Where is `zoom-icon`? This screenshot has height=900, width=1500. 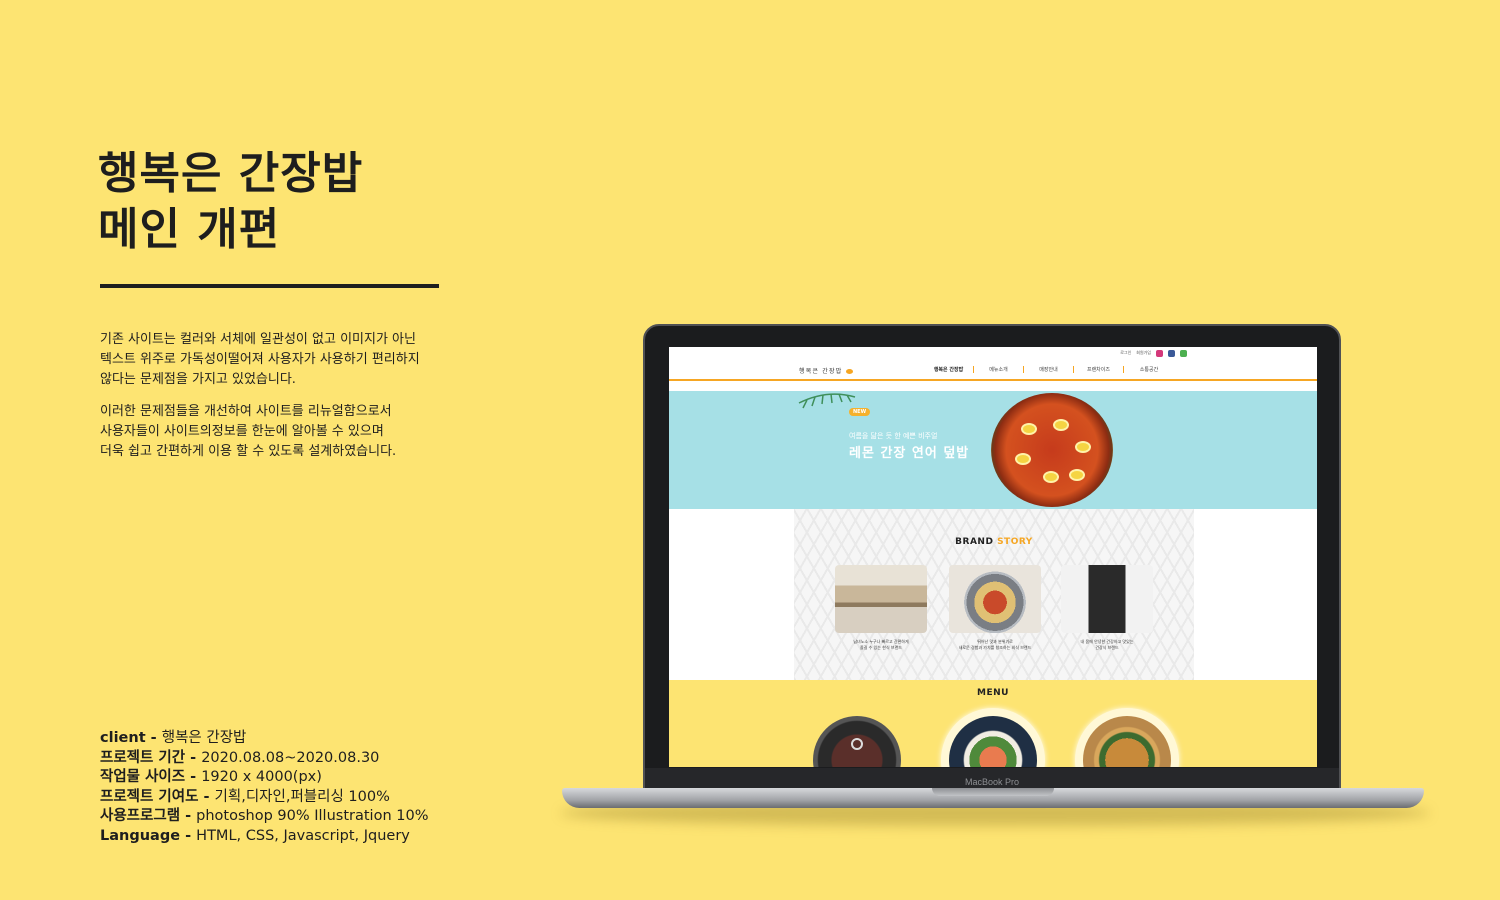 zoom-icon is located at coordinates (857, 744).